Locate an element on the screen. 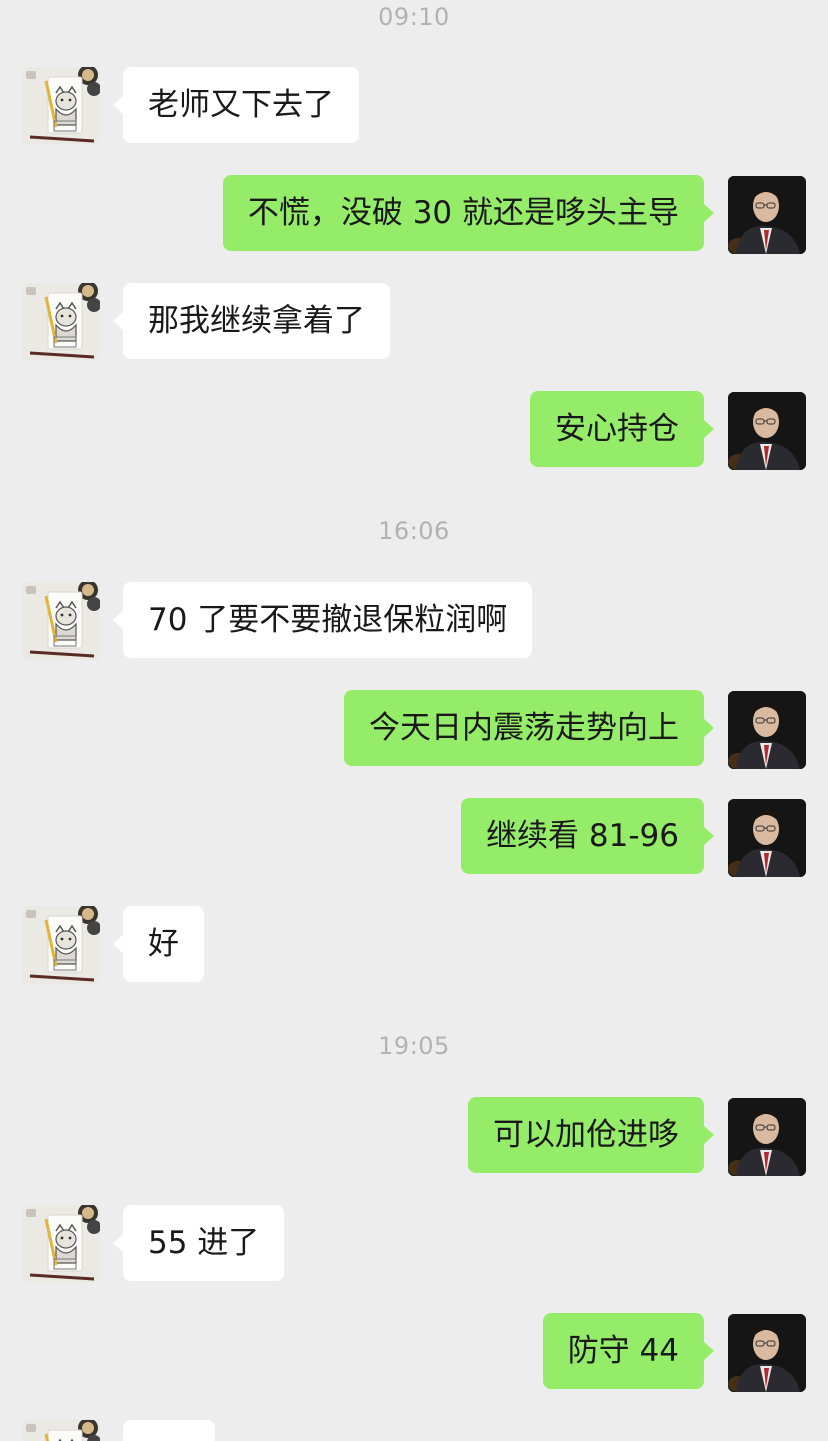 The image size is (828, 1441). message-row: 70 了要不要撤退保粒润啊 is located at coordinates (414, 621).